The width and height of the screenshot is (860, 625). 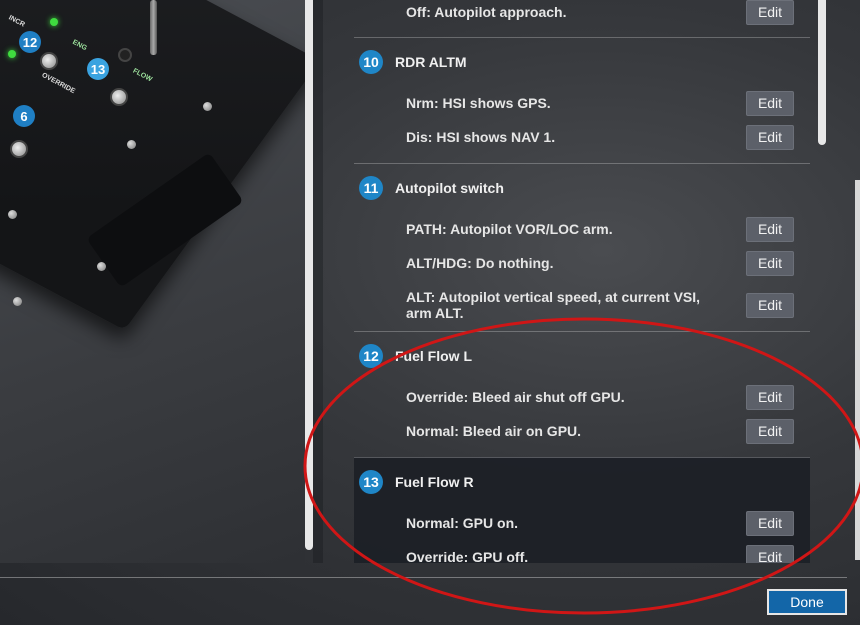 I want to click on row-label: Override: Bleed air shut off GPU., so click(x=515, y=397).